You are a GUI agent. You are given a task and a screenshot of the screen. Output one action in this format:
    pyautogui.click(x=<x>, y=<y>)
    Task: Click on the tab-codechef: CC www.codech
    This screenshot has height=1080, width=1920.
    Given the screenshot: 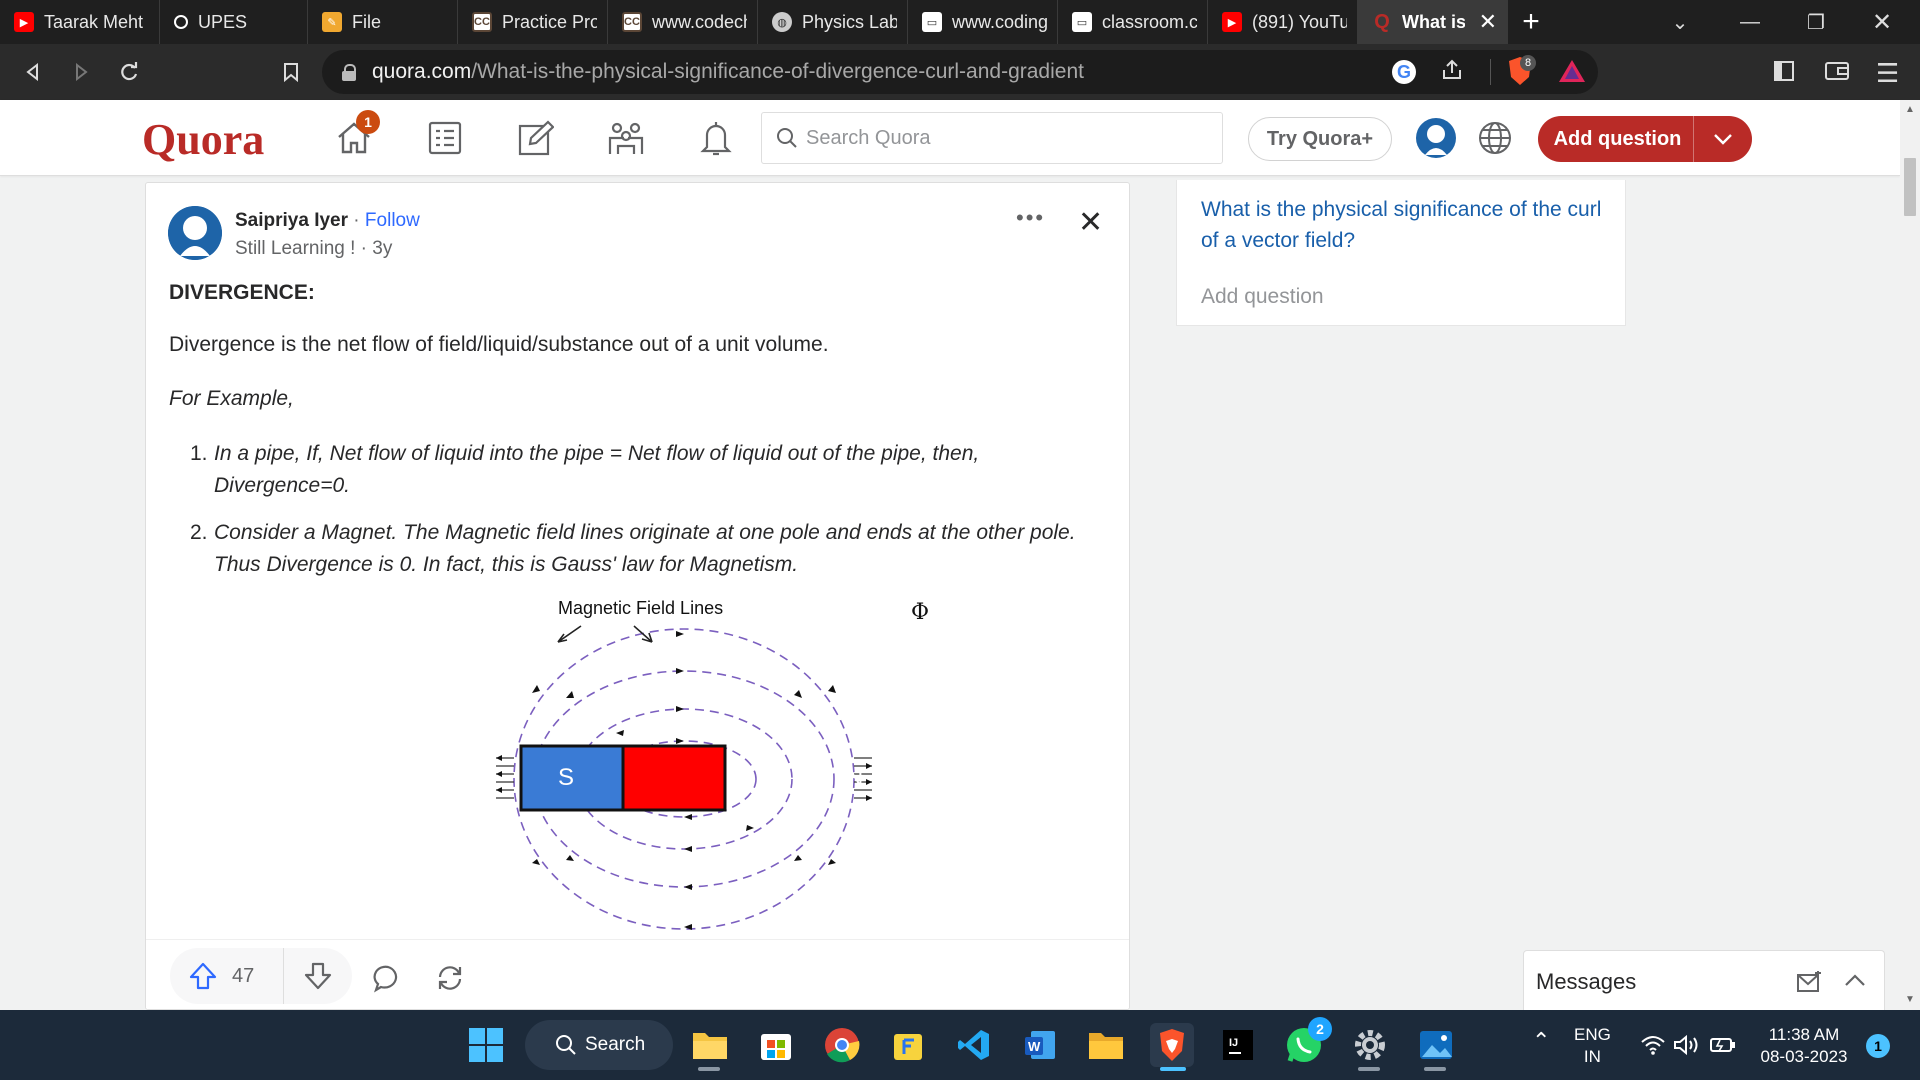 What is the action you would take?
    pyautogui.click(x=683, y=22)
    